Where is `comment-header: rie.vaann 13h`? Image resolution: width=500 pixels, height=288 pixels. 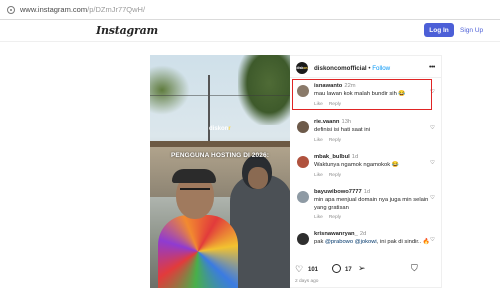 comment-header: rie.vaann 13h is located at coordinates (332, 122).